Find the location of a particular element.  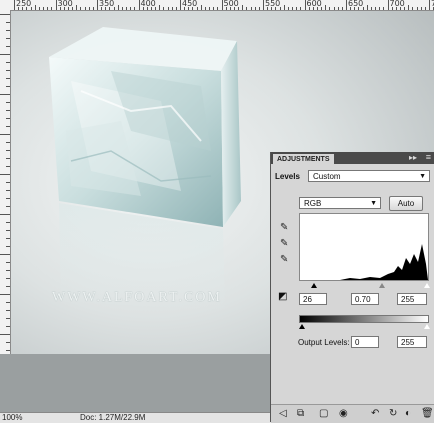

input-white-field: 255 is located at coordinates (412, 299).